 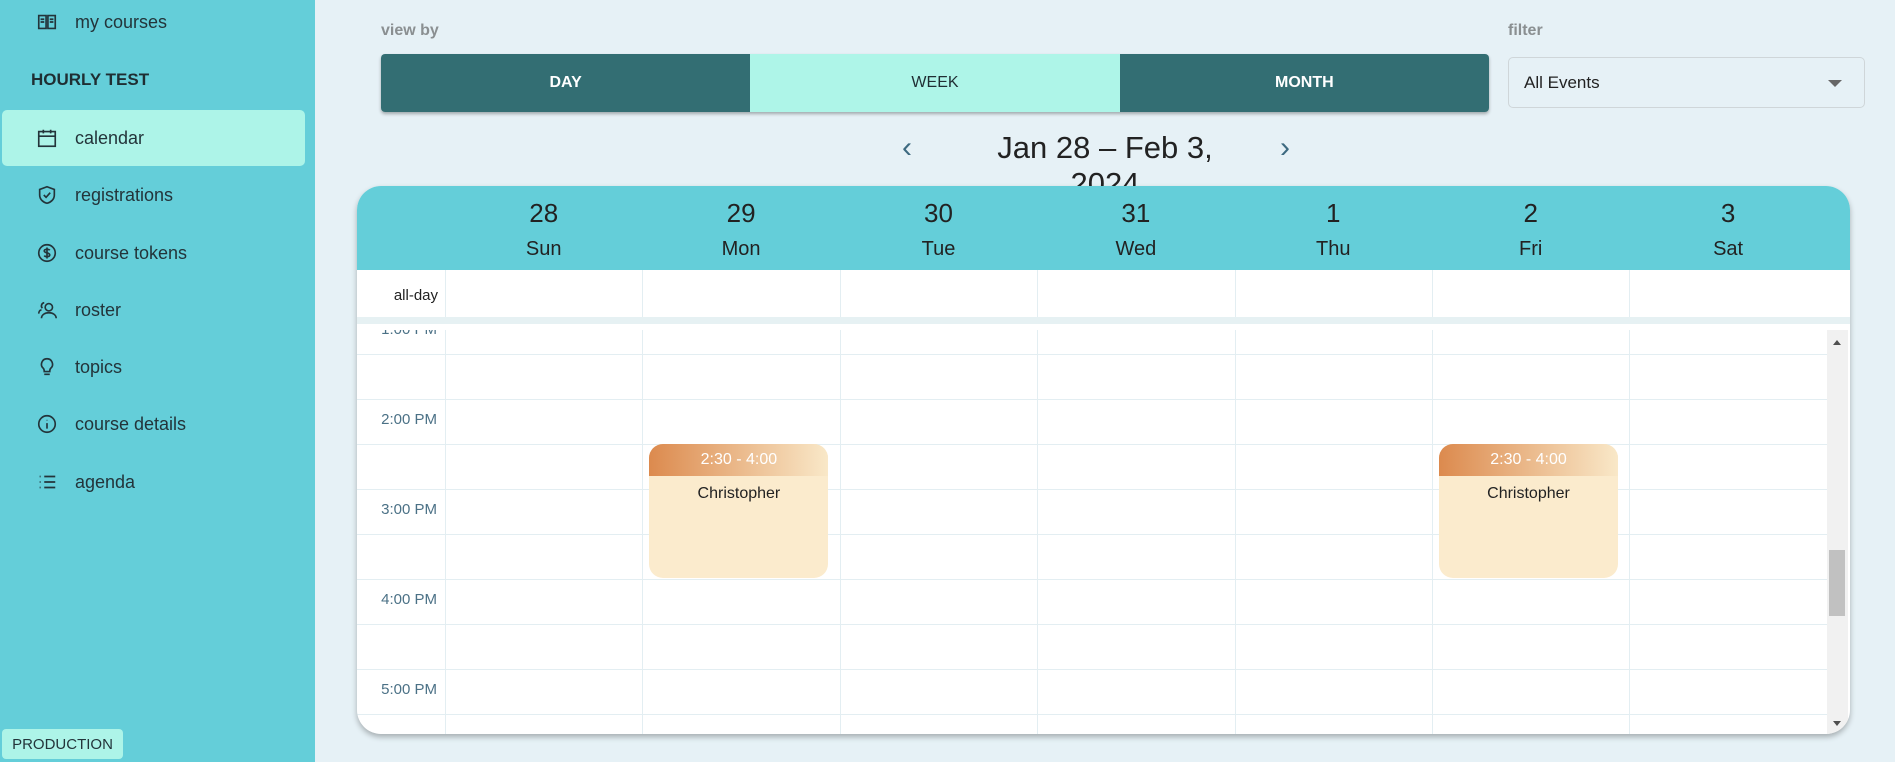 What do you see at coordinates (409, 599) in the screenshot?
I see `time-label: 4:00 PM` at bounding box center [409, 599].